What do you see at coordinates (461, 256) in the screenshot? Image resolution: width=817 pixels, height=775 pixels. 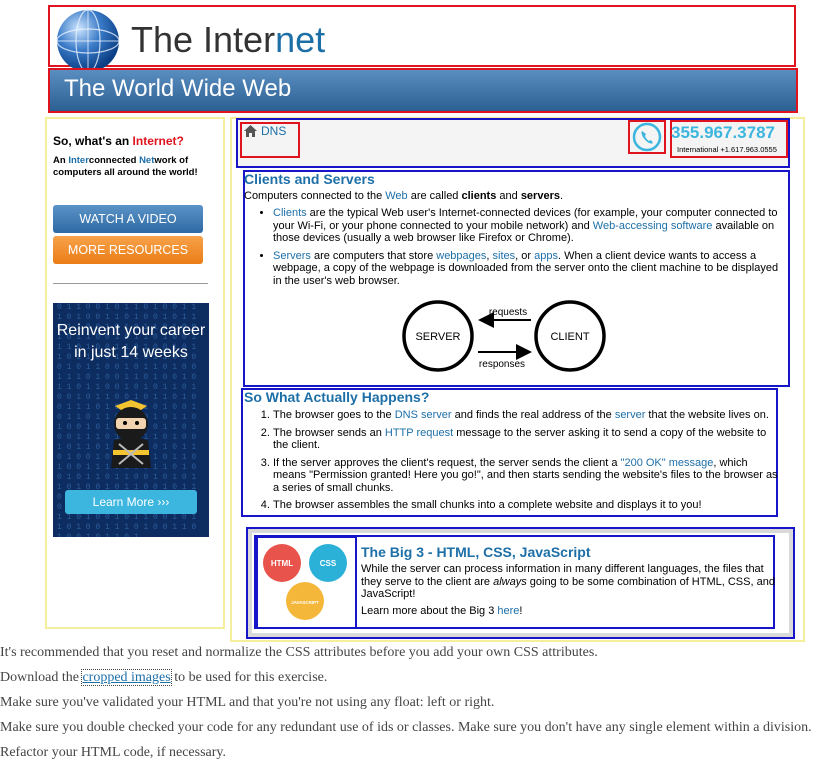 I see `webpages-link: webpages` at bounding box center [461, 256].